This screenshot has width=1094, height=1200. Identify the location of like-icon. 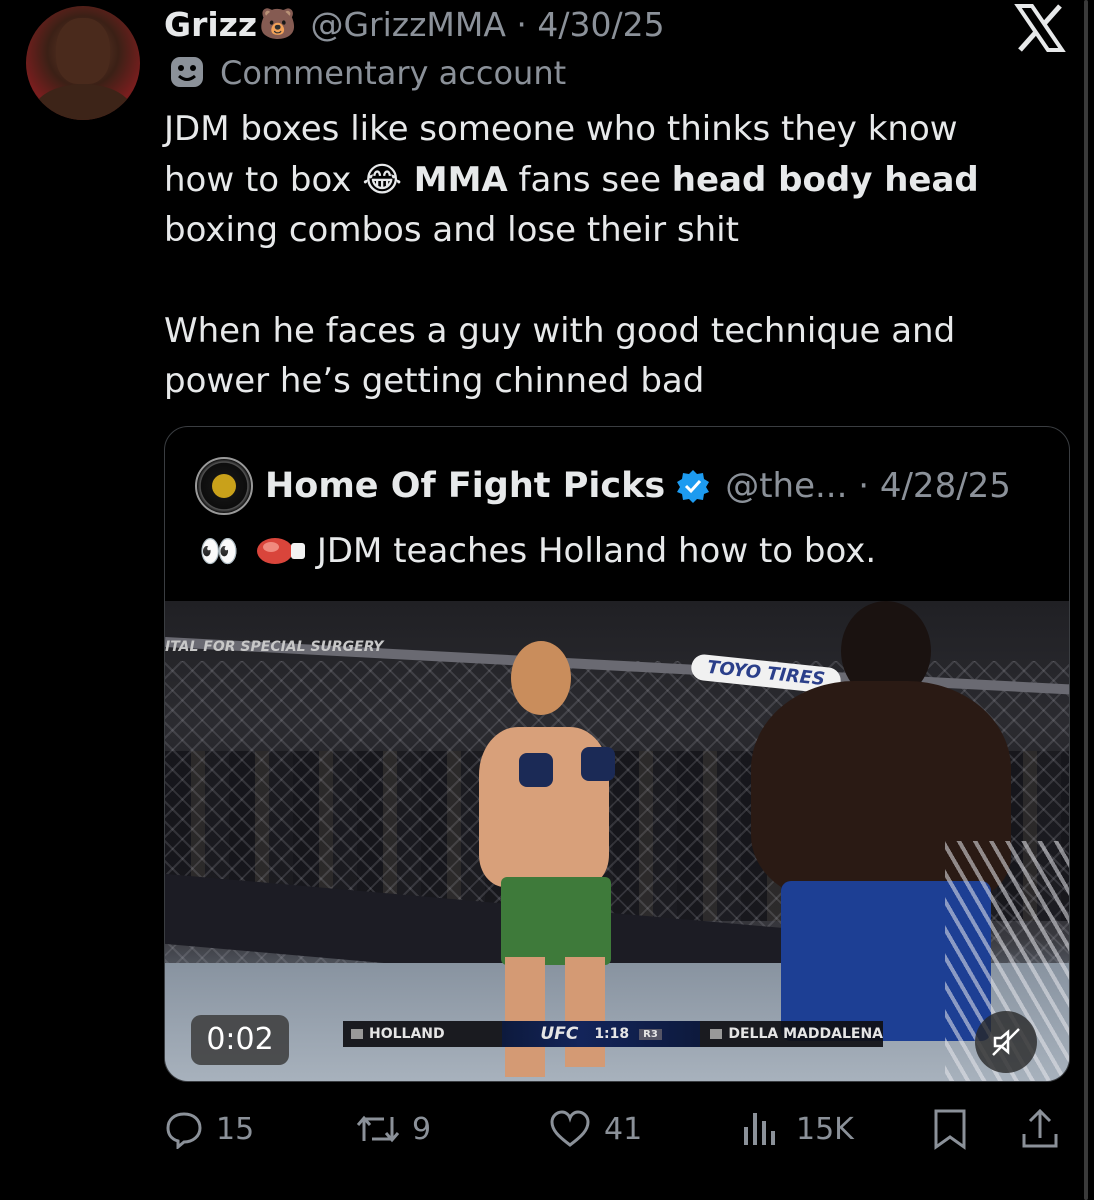
(570, 1128).